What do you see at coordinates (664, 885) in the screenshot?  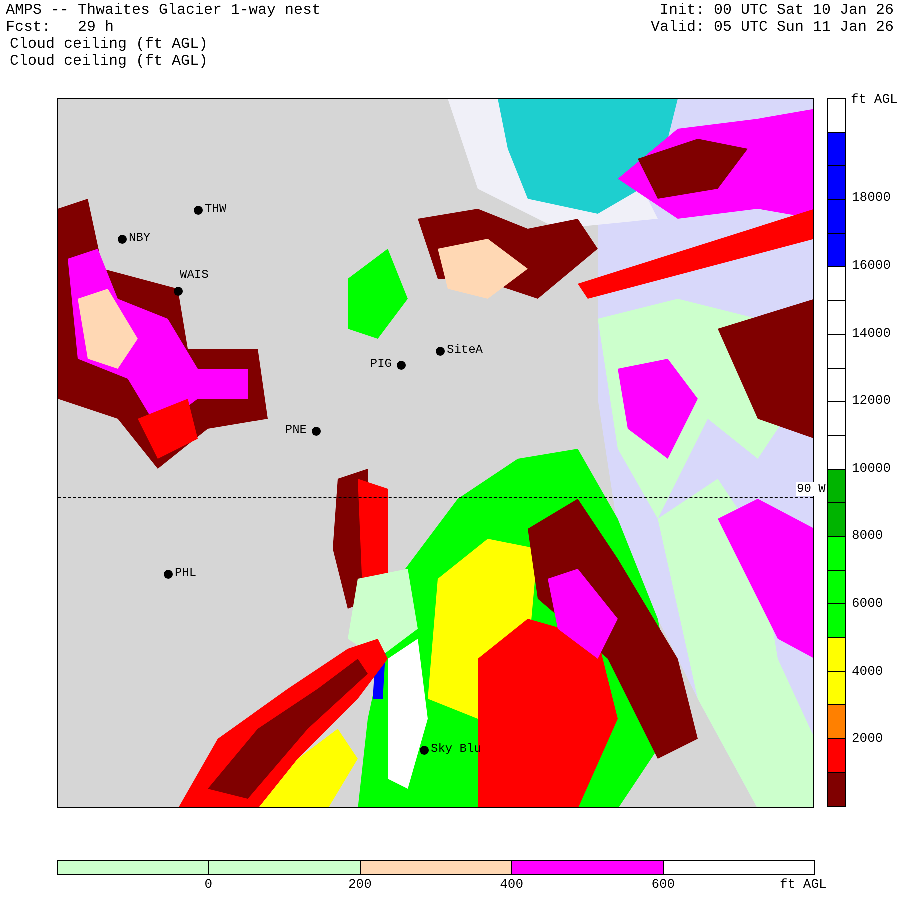 I see `colorbar-tick-label: 600` at bounding box center [664, 885].